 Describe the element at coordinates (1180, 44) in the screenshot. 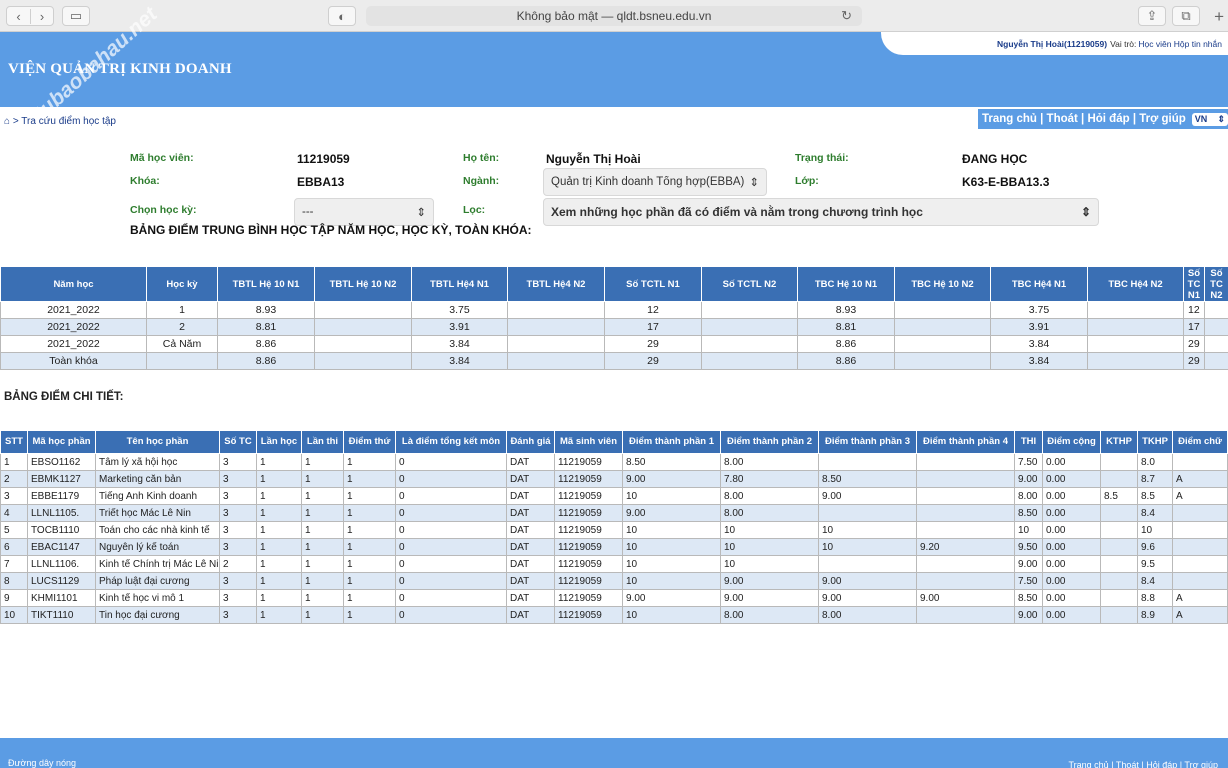

I see `role-value: Học viên Hộp tin nhắn` at that location.